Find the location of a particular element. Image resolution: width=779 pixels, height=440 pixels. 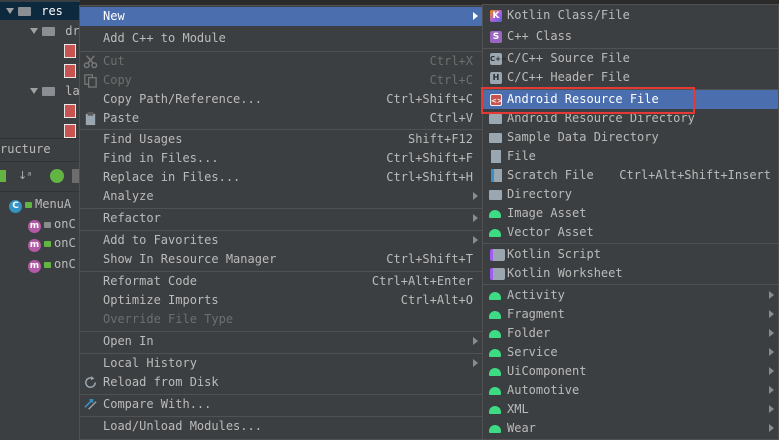

kotlin-icon: K is located at coordinates (496, 16).